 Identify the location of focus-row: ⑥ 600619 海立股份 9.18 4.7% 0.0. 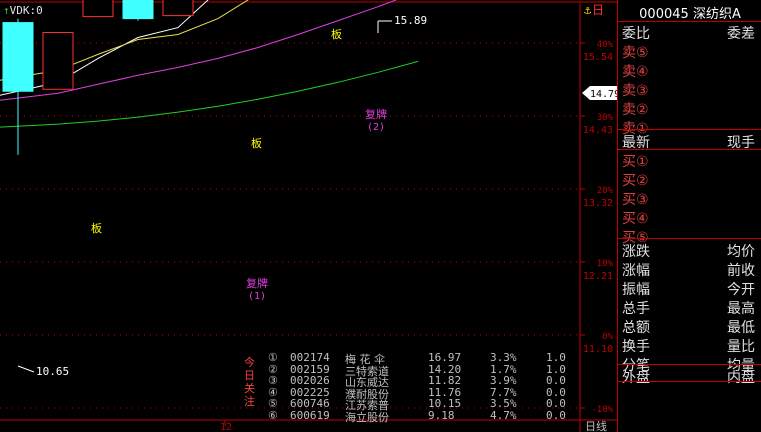
(418, 416).